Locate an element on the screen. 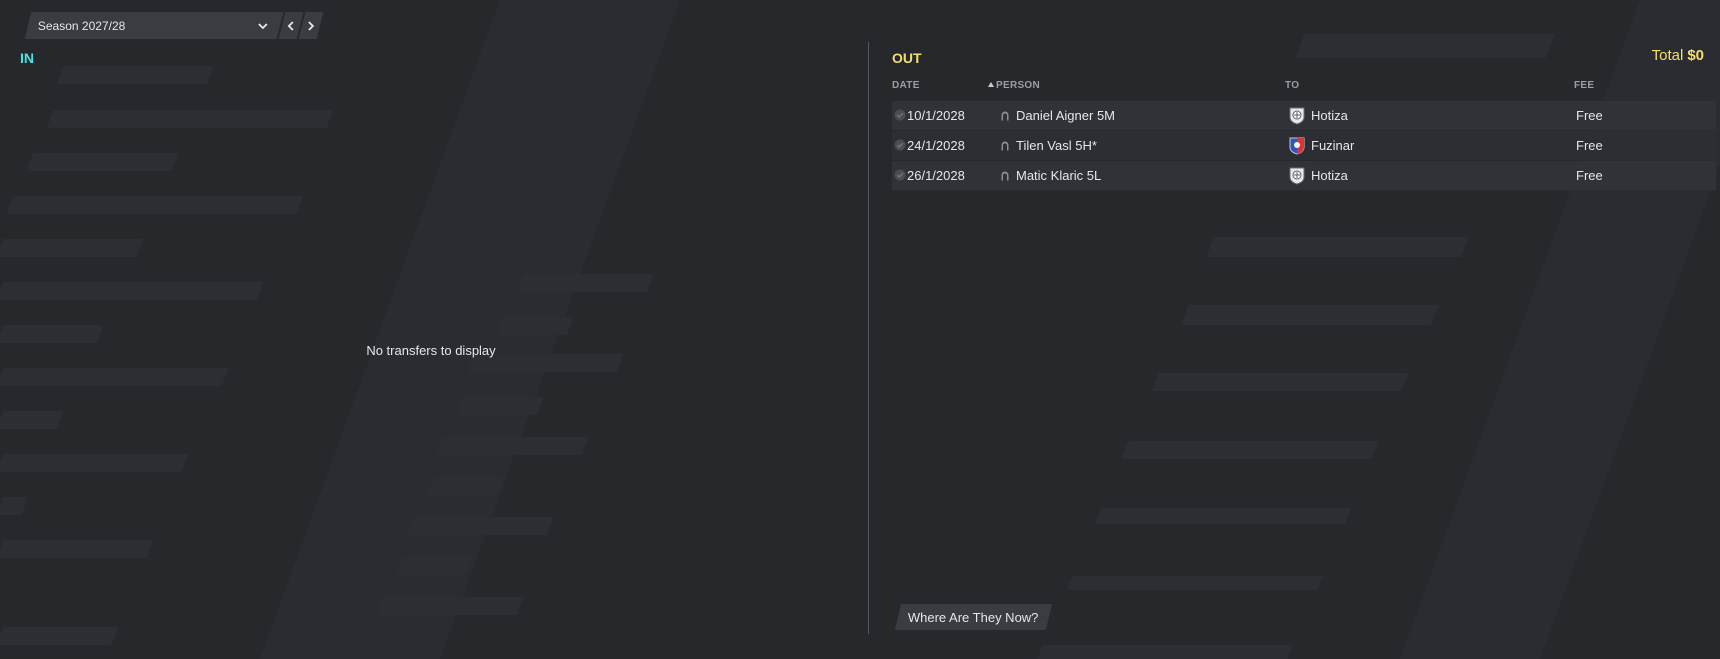 Image resolution: width=1720 pixels, height=659 pixels. row-date: 26/1/2028 is located at coordinates (936, 175).